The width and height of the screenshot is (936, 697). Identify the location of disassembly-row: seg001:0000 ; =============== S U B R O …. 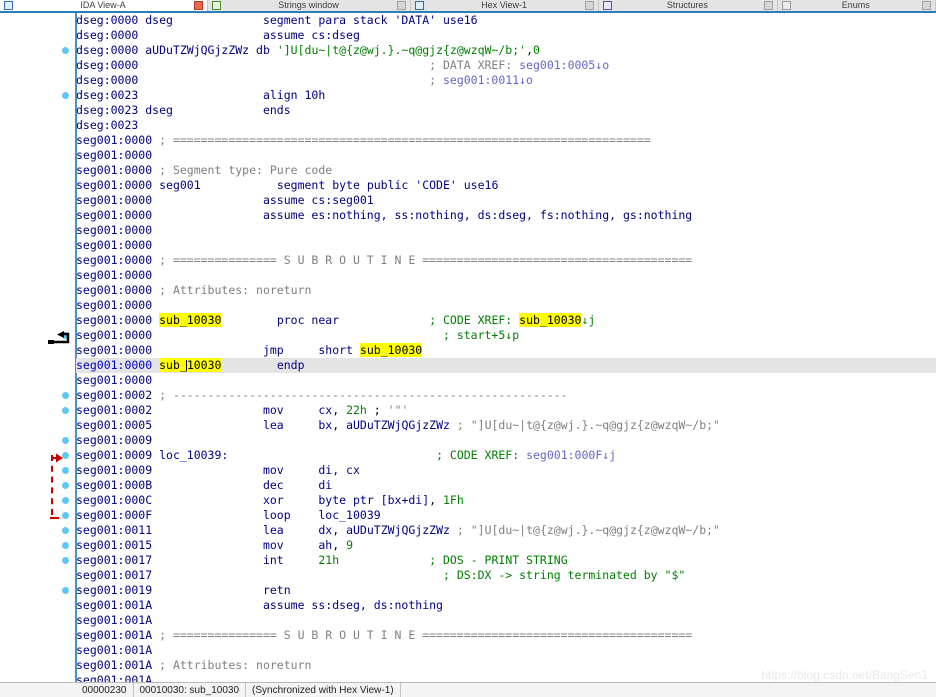
(506, 260).